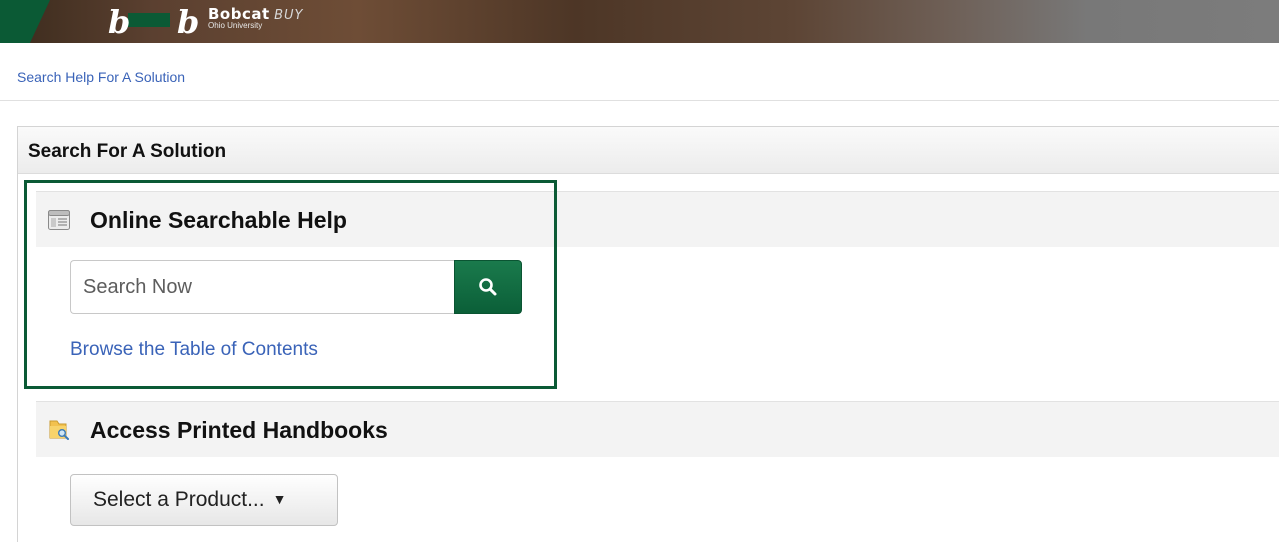 This screenshot has height=542, width=1279. I want to click on select-product-dropdown: Select a Product... ▼, so click(204, 500).